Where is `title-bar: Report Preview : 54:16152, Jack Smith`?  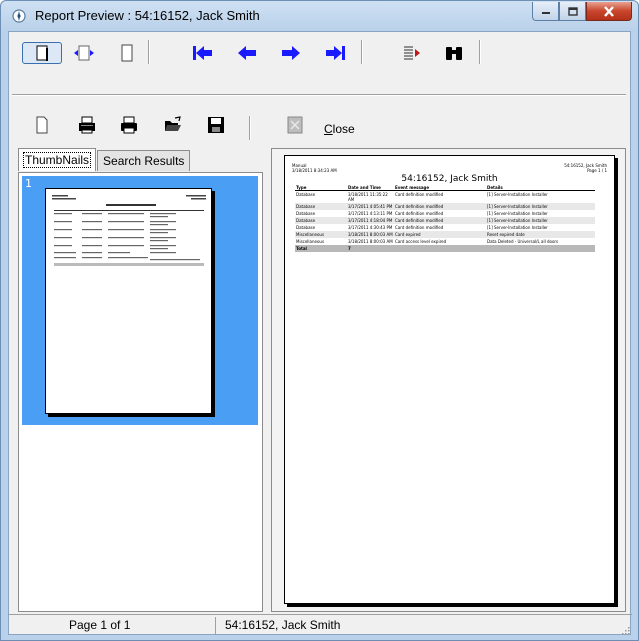
title-bar: Report Preview : 54:16152, Jack Smith is located at coordinates (319, 16).